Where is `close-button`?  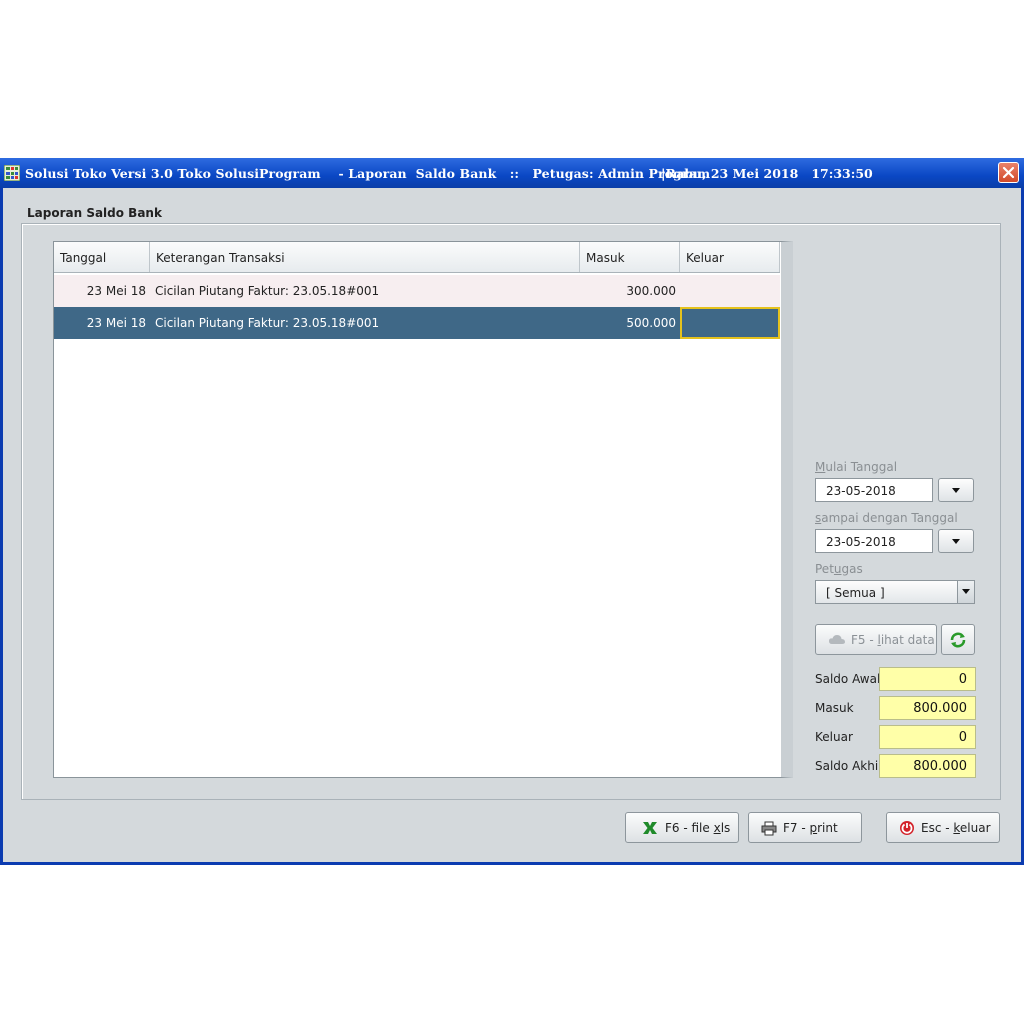
close-button is located at coordinates (1008, 172).